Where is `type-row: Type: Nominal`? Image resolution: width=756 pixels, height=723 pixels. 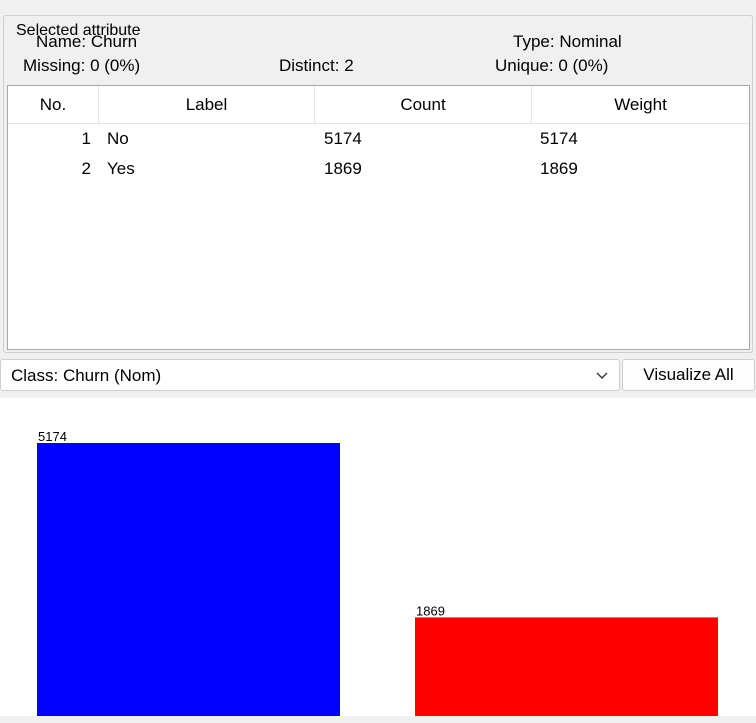
type-row: Type: Nominal is located at coordinates (567, 42).